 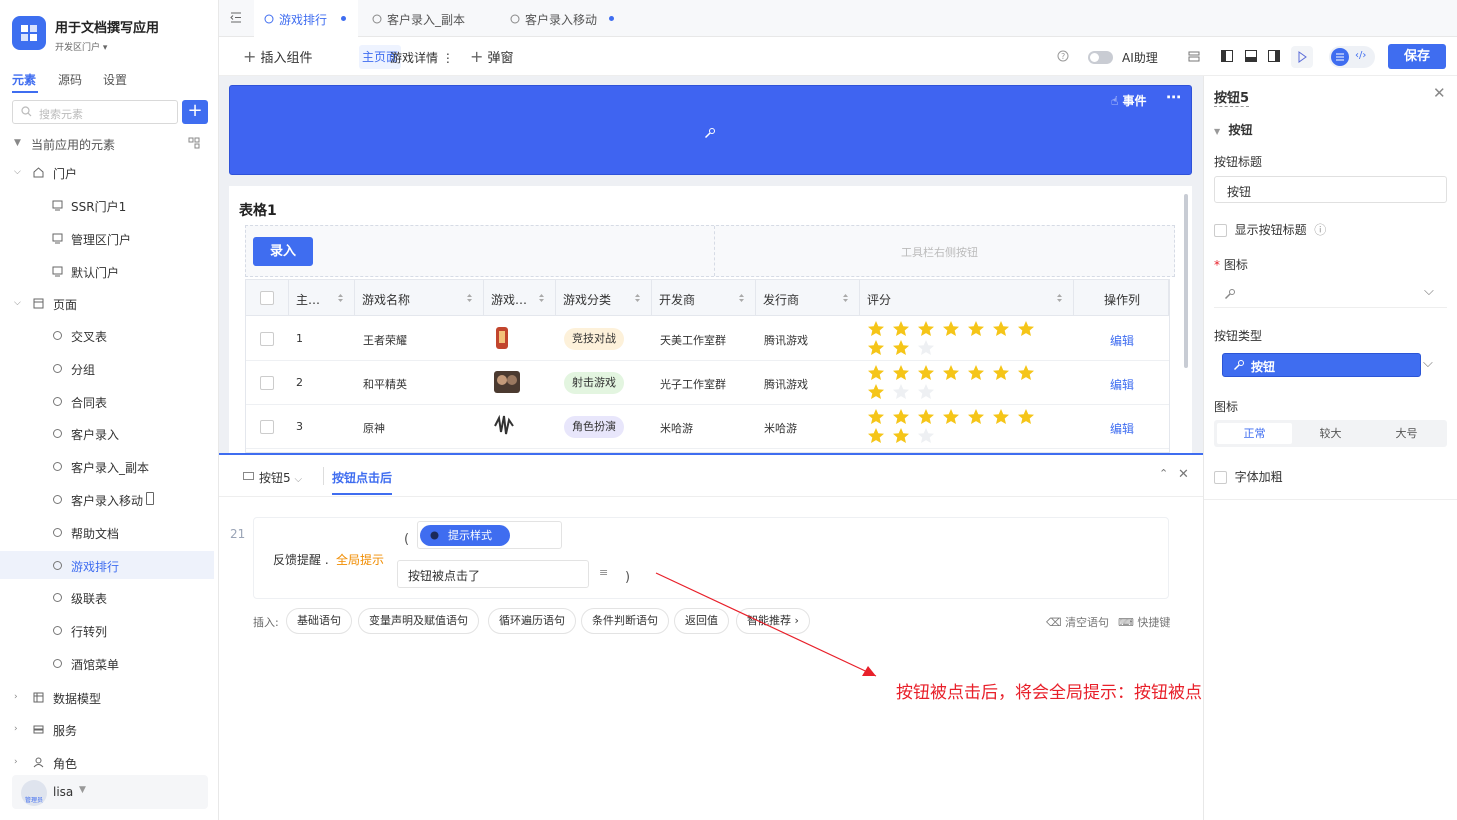 I want to click on table-row: 3 原神 角色扮演 米哈游 米哈游 编辑, so click(x=707, y=427).